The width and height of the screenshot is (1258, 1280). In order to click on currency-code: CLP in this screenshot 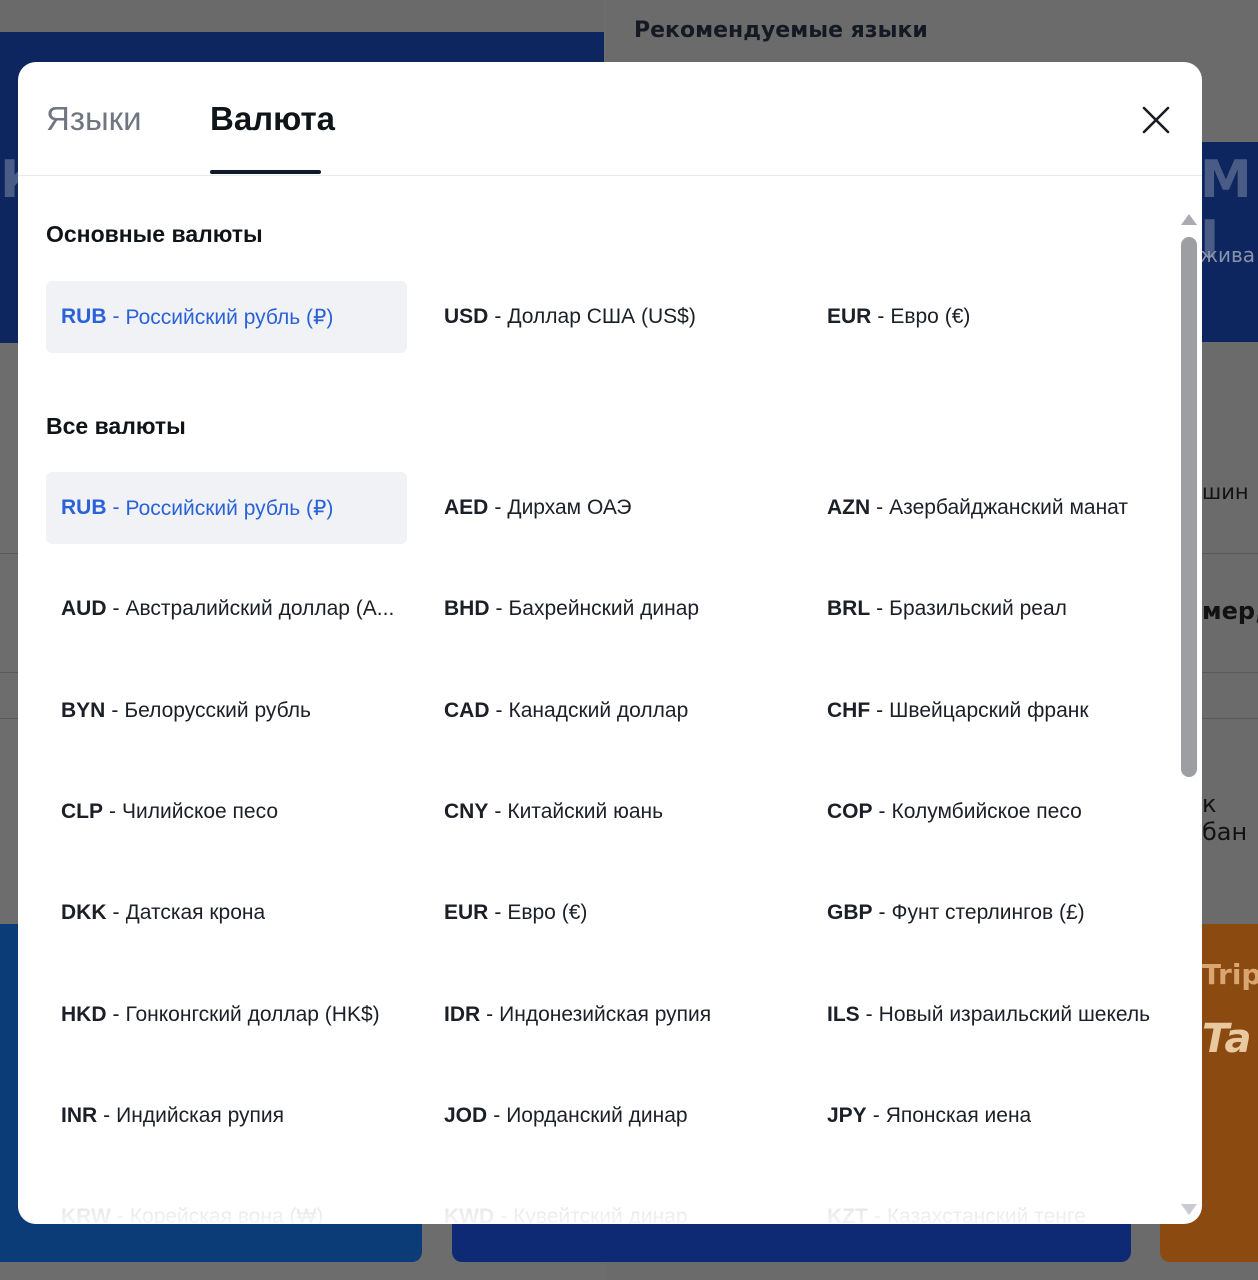, I will do `click(82, 811)`.